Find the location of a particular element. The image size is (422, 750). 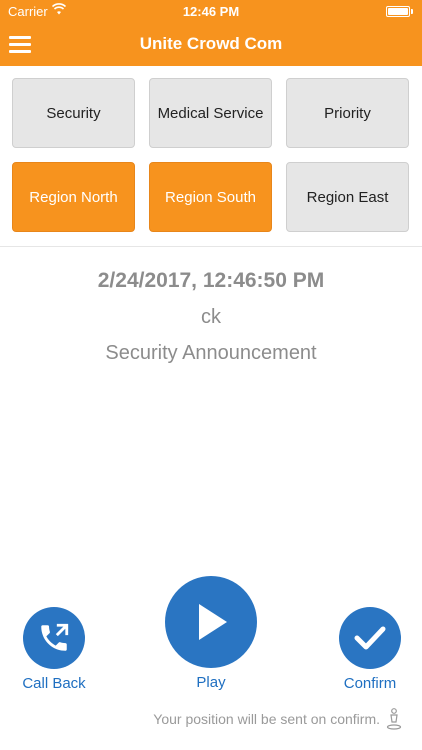

category-button-region-north: Region North is located at coordinates (73, 197).